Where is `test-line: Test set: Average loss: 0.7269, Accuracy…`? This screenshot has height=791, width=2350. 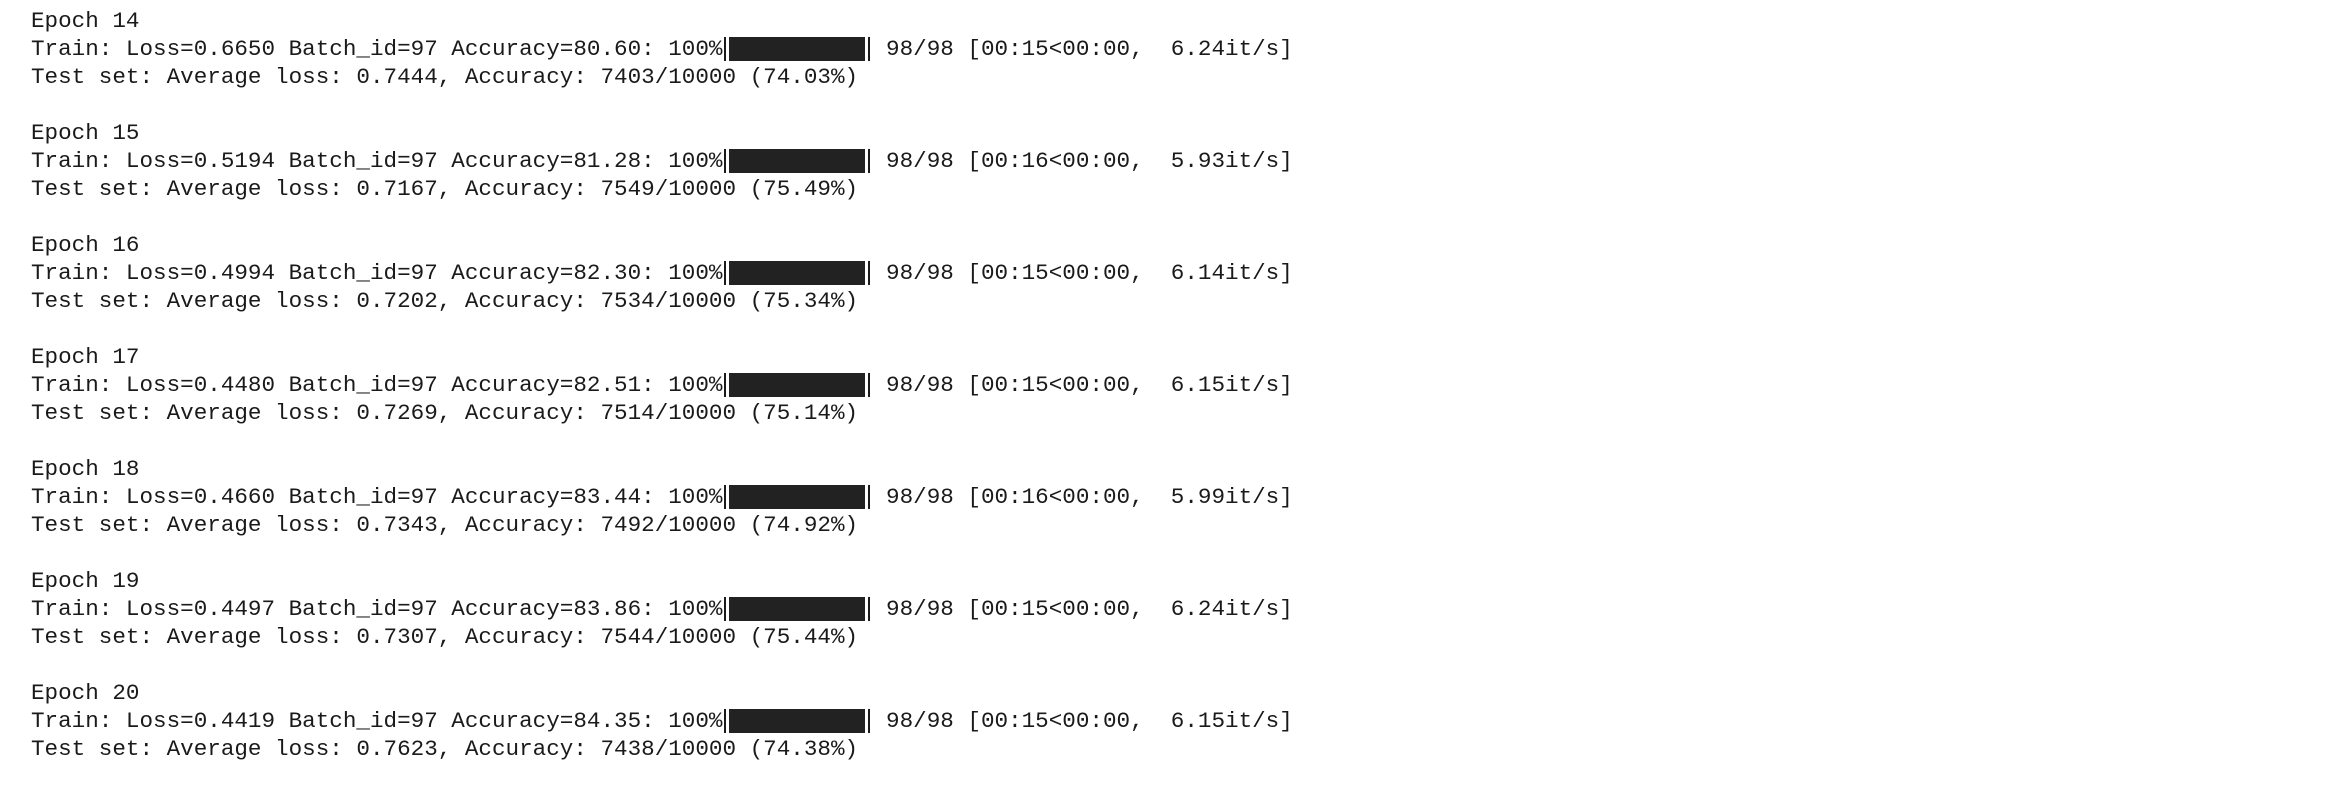 test-line: Test set: Average loss: 0.7269, Accuracy… is located at coordinates (445, 413).